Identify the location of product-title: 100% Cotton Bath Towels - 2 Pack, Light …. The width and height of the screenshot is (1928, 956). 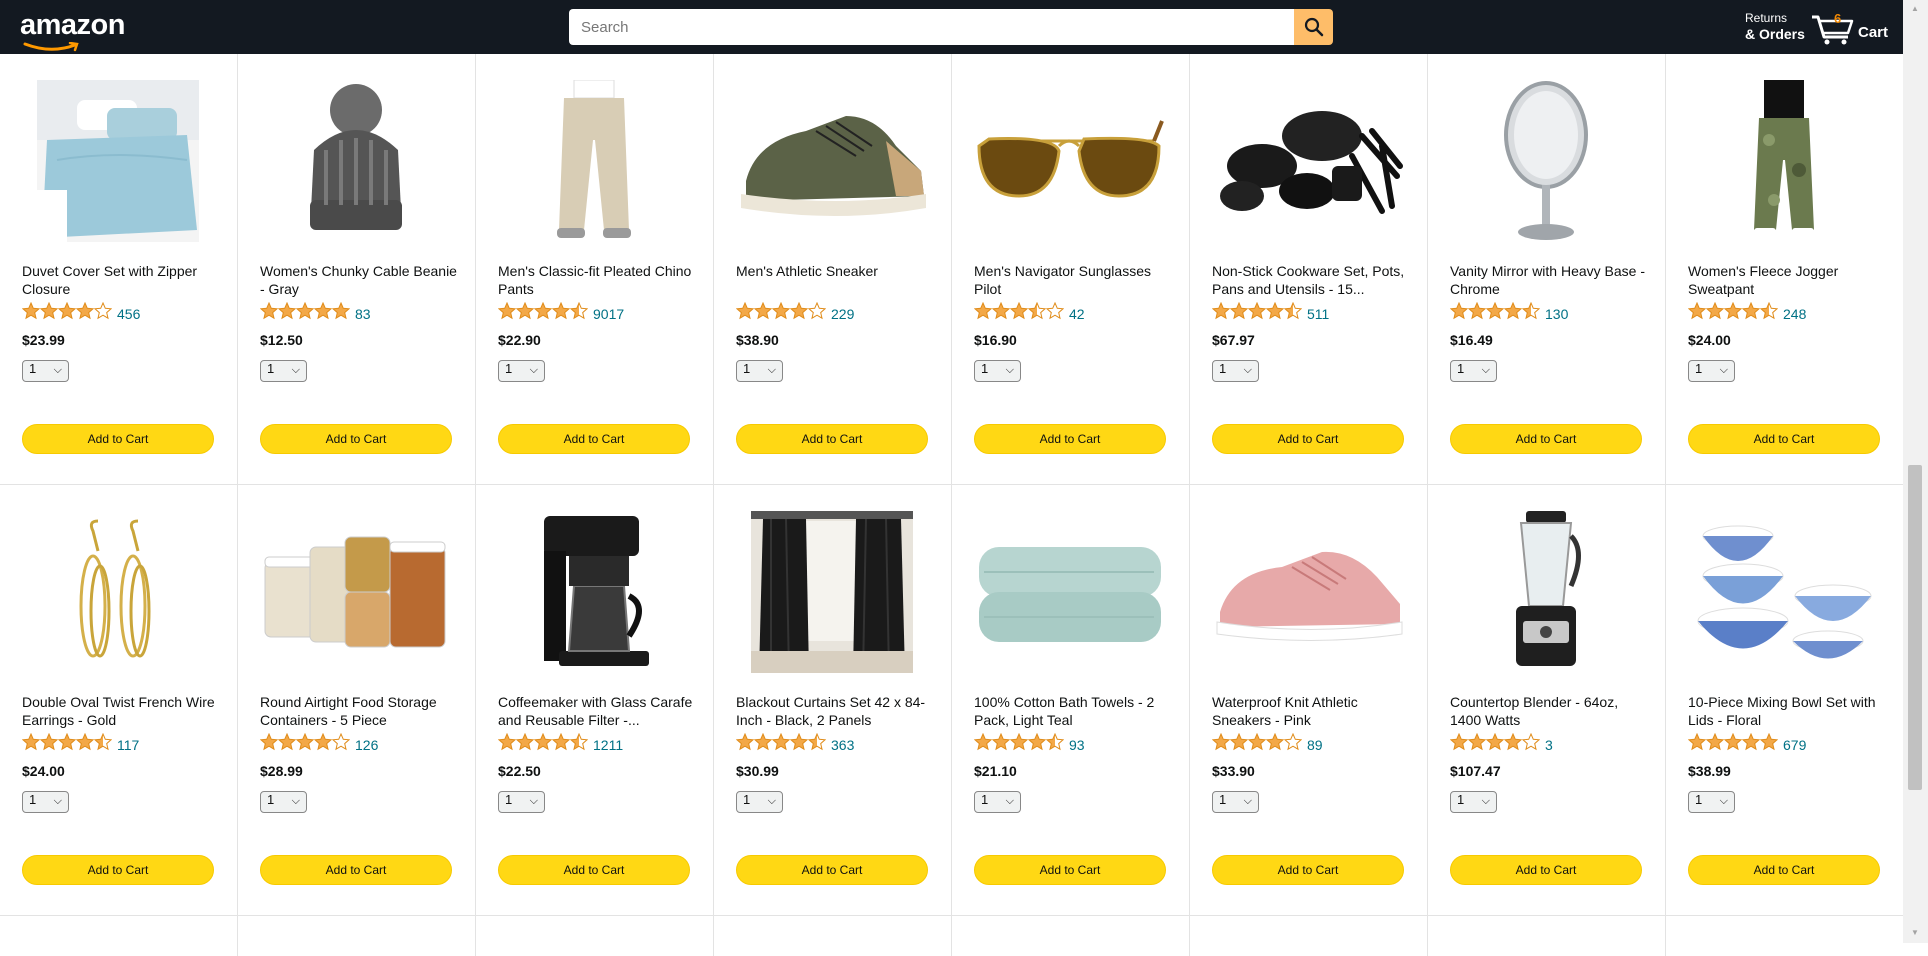
(1074, 711).